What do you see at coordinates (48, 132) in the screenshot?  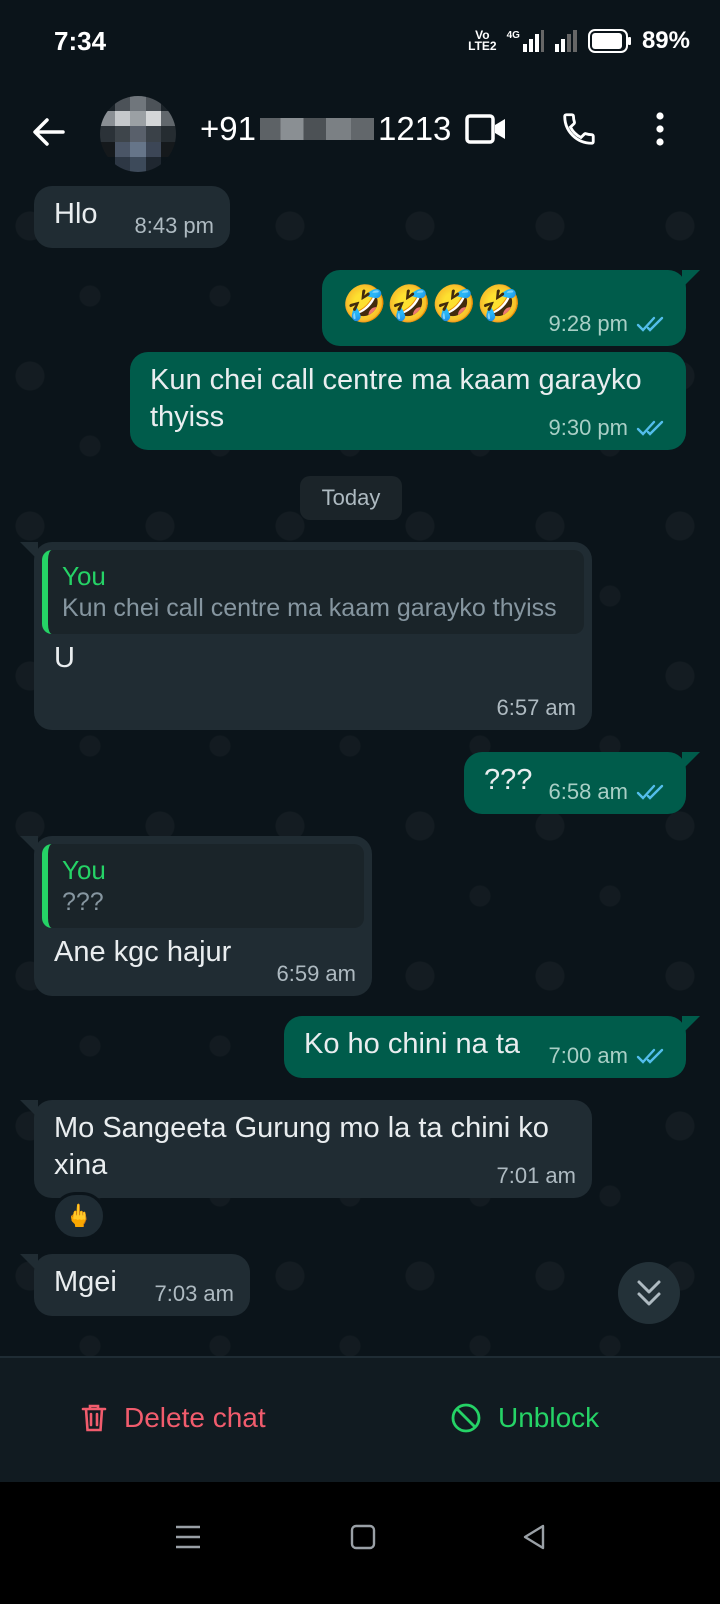 I see `back-arrow-icon` at bounding box center [48, 132].